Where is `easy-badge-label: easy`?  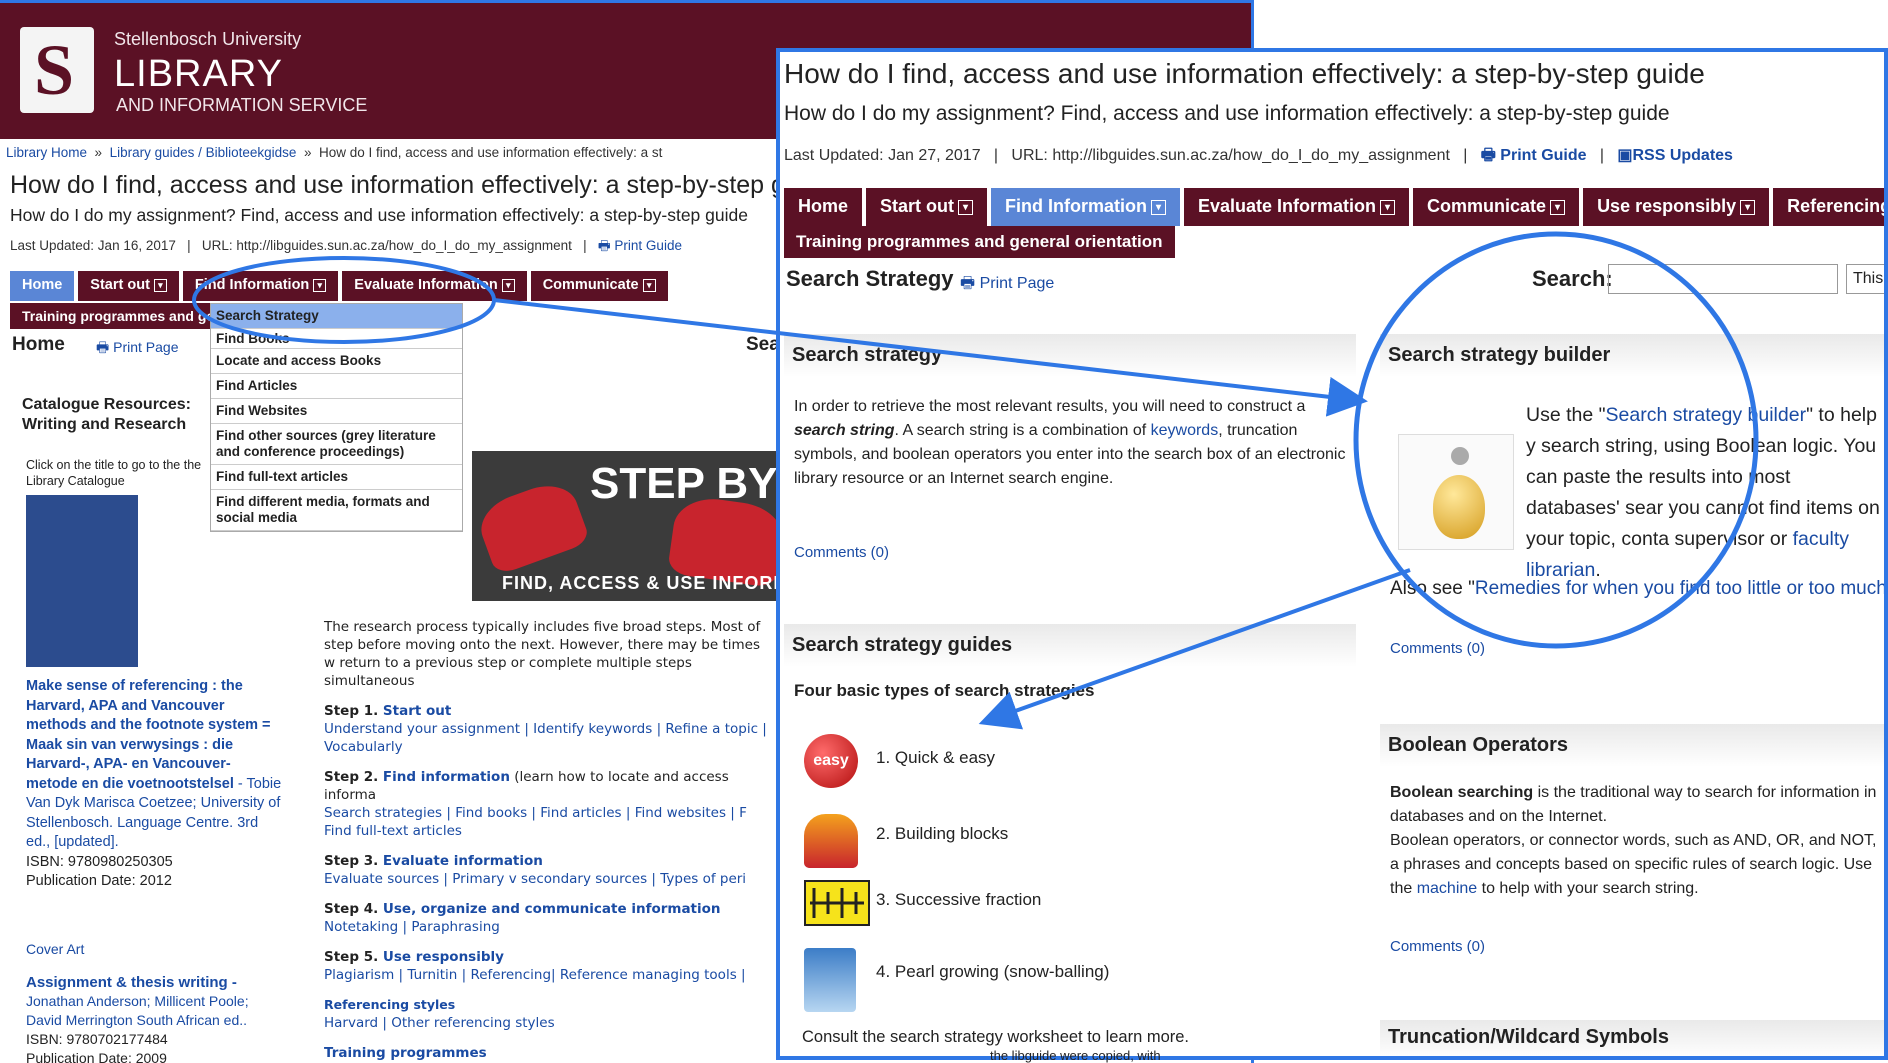 easy-badge-label: easy is located at coordinates (831, 760).